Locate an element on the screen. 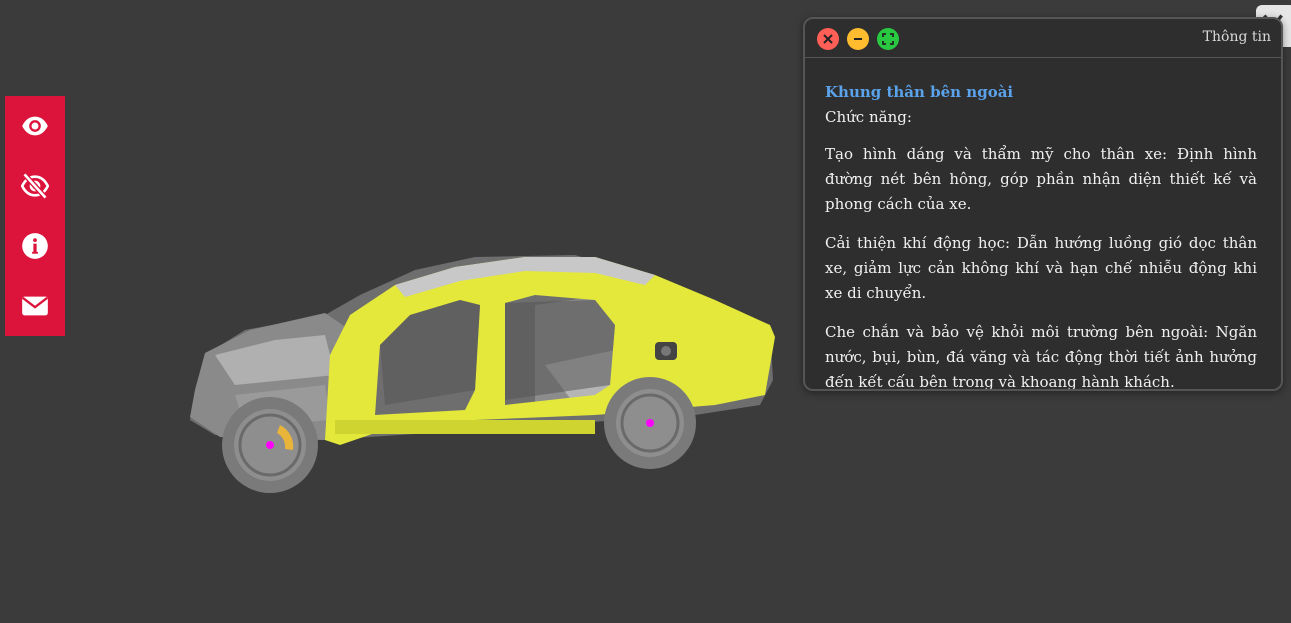 Image resolution: width=1291 pixels, height=623 pixels. close-icon is located at coordinates (828, 39).